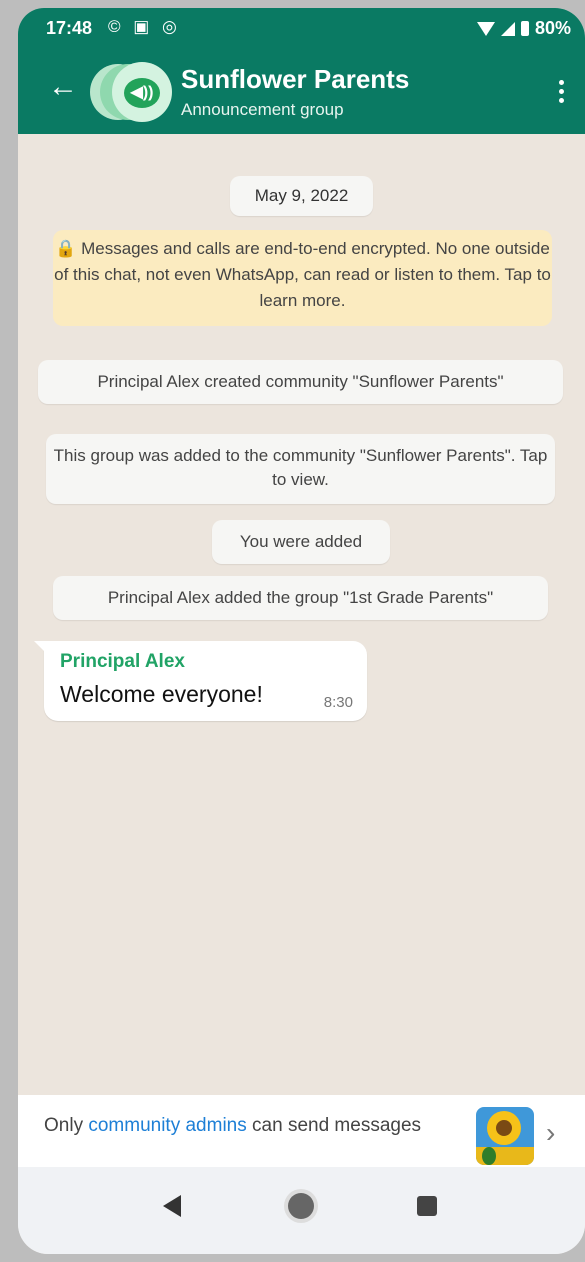 The height and width of the screenshot is (1262, 585). What do you see at coordinates (334, 1125) in the screenshot?
I see `notice-suffix: can send messages` at bounding box center [334, 1125].